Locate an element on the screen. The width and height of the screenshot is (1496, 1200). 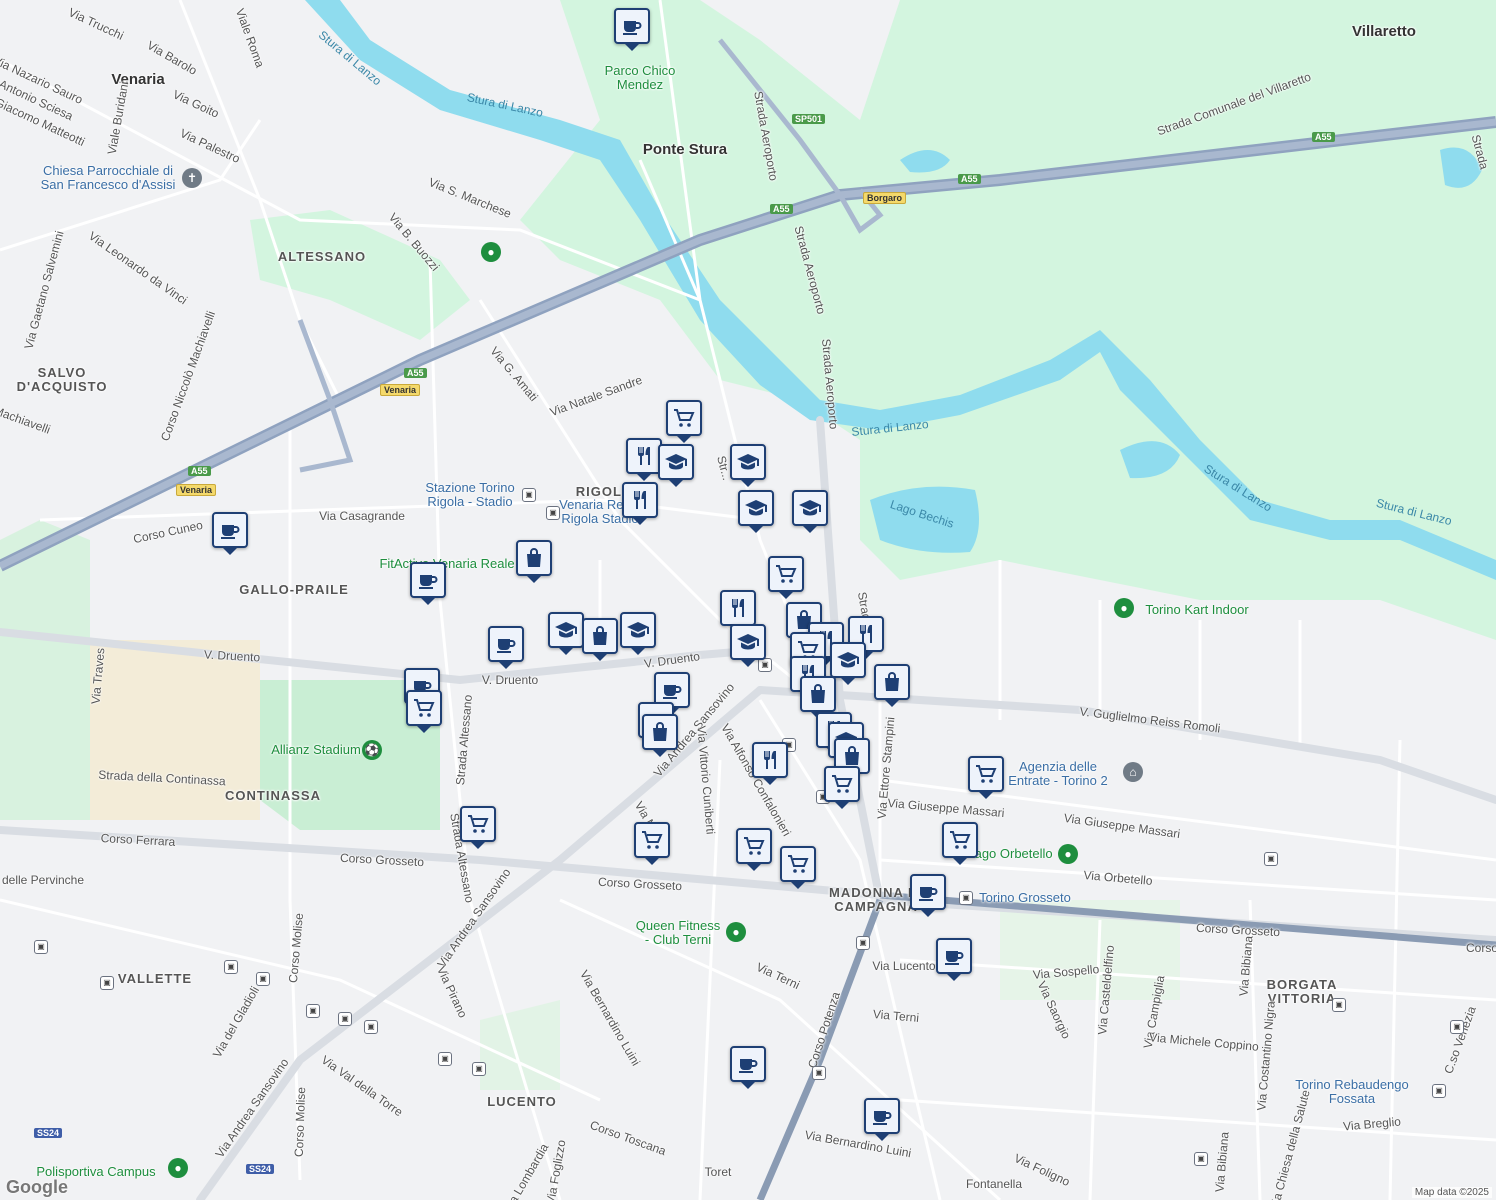
label-altessano: ALTESSANO is located at coordinates (322, 256).